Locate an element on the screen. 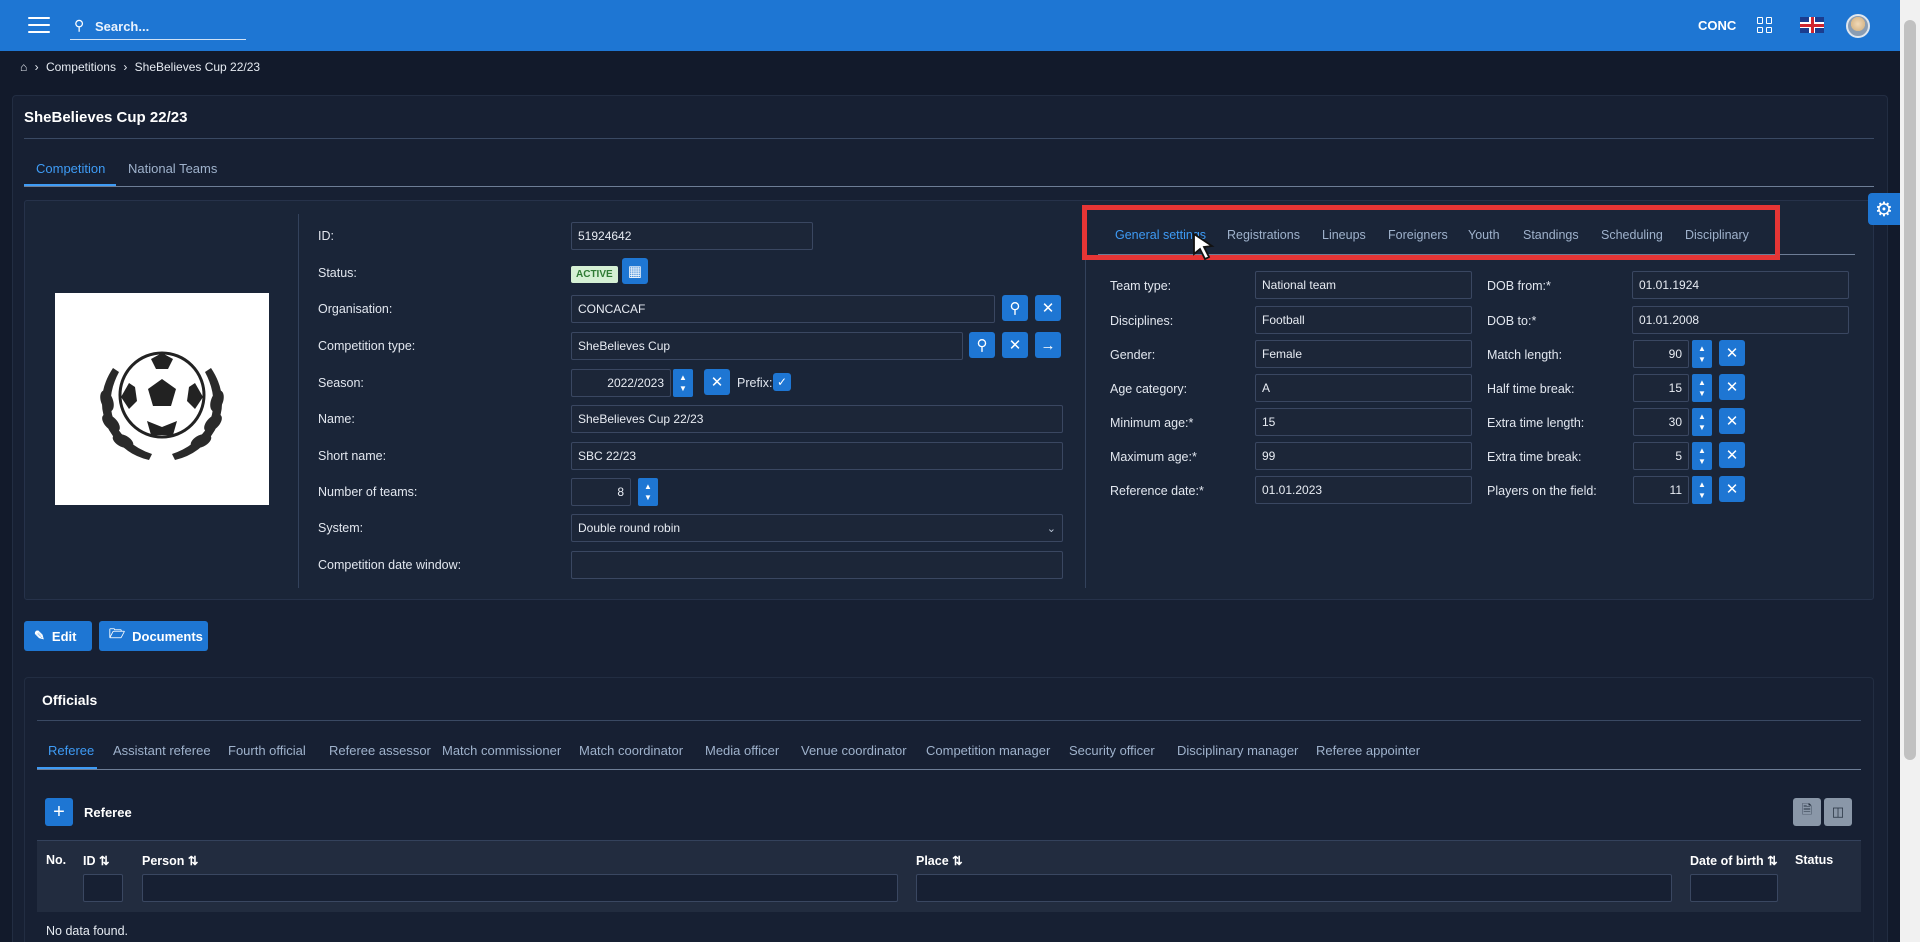  prefix-checkbox: ✓ is located at coordinates (782, 382).